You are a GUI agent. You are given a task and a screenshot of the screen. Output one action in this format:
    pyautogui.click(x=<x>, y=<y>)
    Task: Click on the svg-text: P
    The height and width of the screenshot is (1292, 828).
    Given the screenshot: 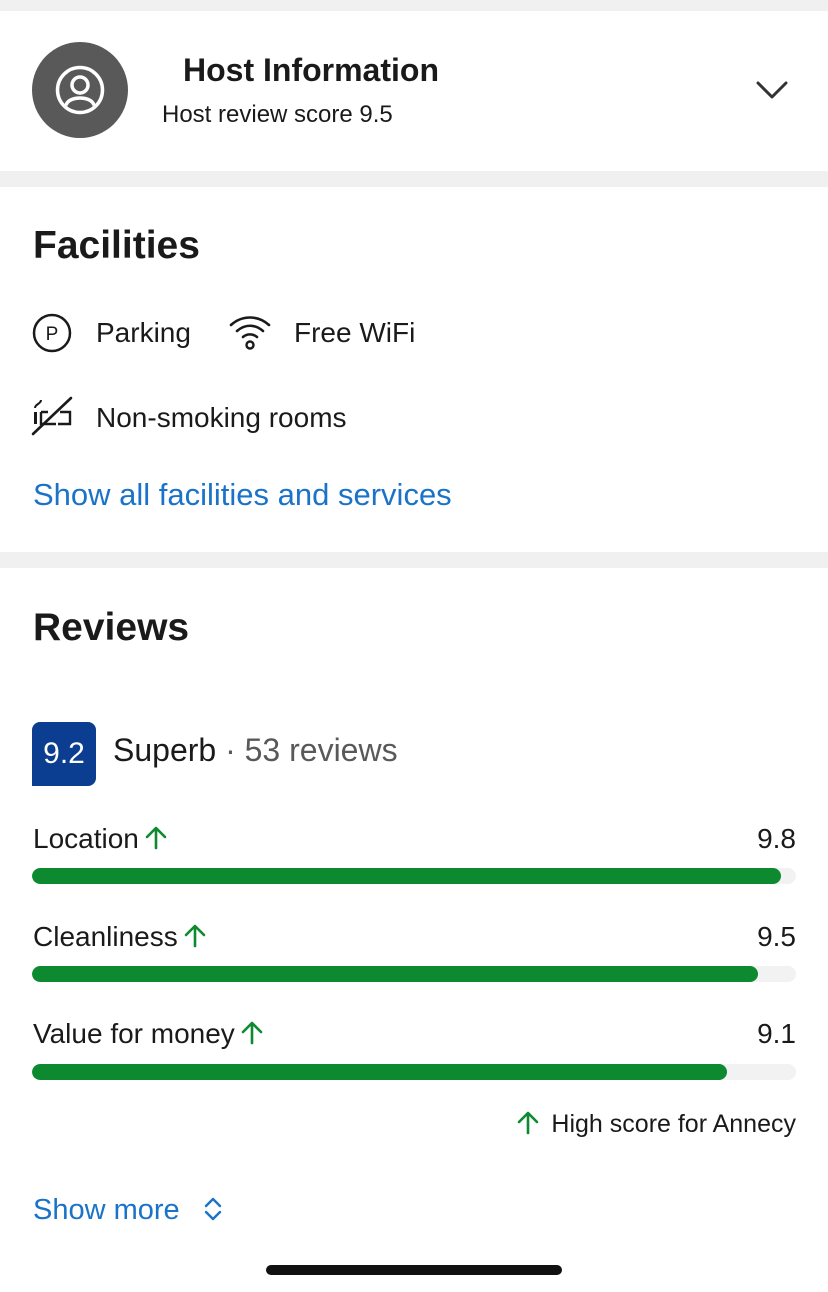 What is the action you would take?
    pyautogui.click(x=52, y=334)
    